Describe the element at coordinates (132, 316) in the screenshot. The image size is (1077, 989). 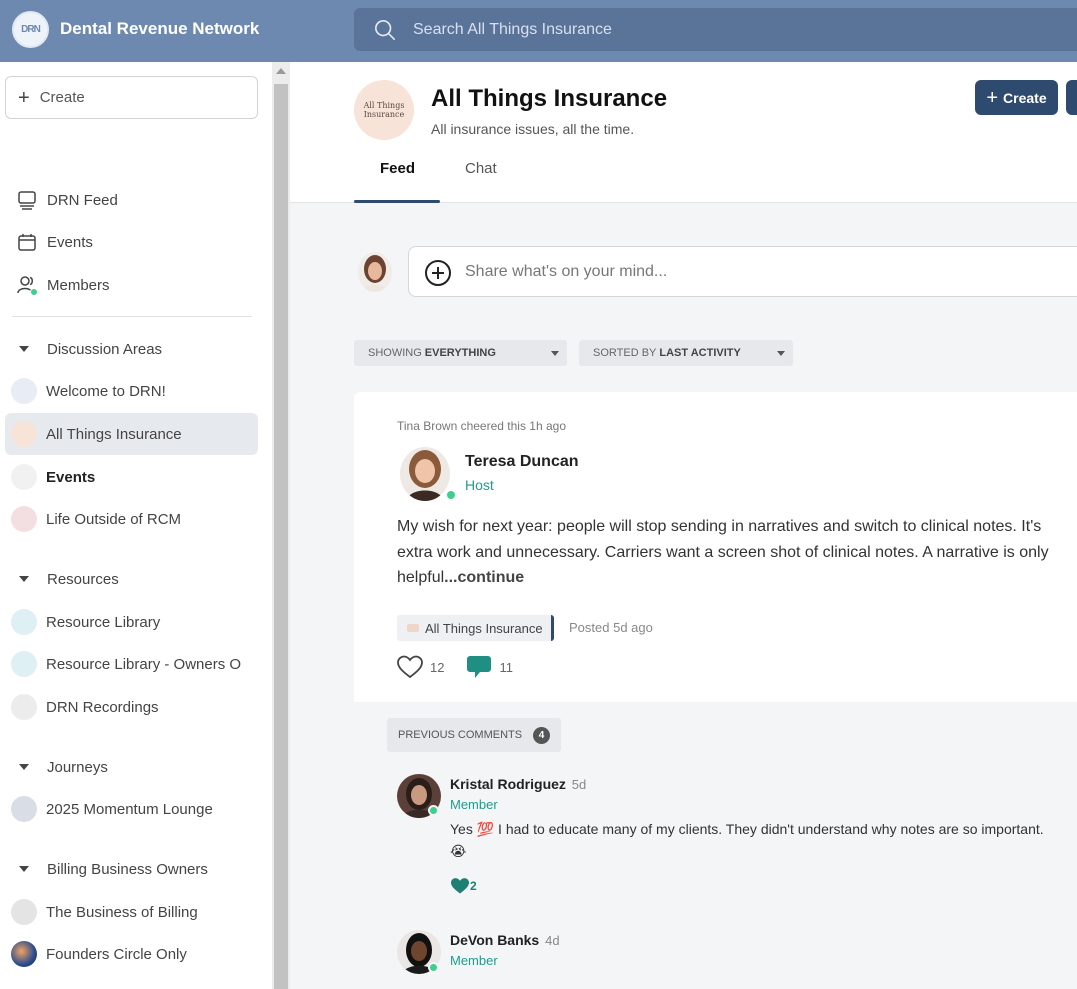
I see `sidebar-divider` at that location.